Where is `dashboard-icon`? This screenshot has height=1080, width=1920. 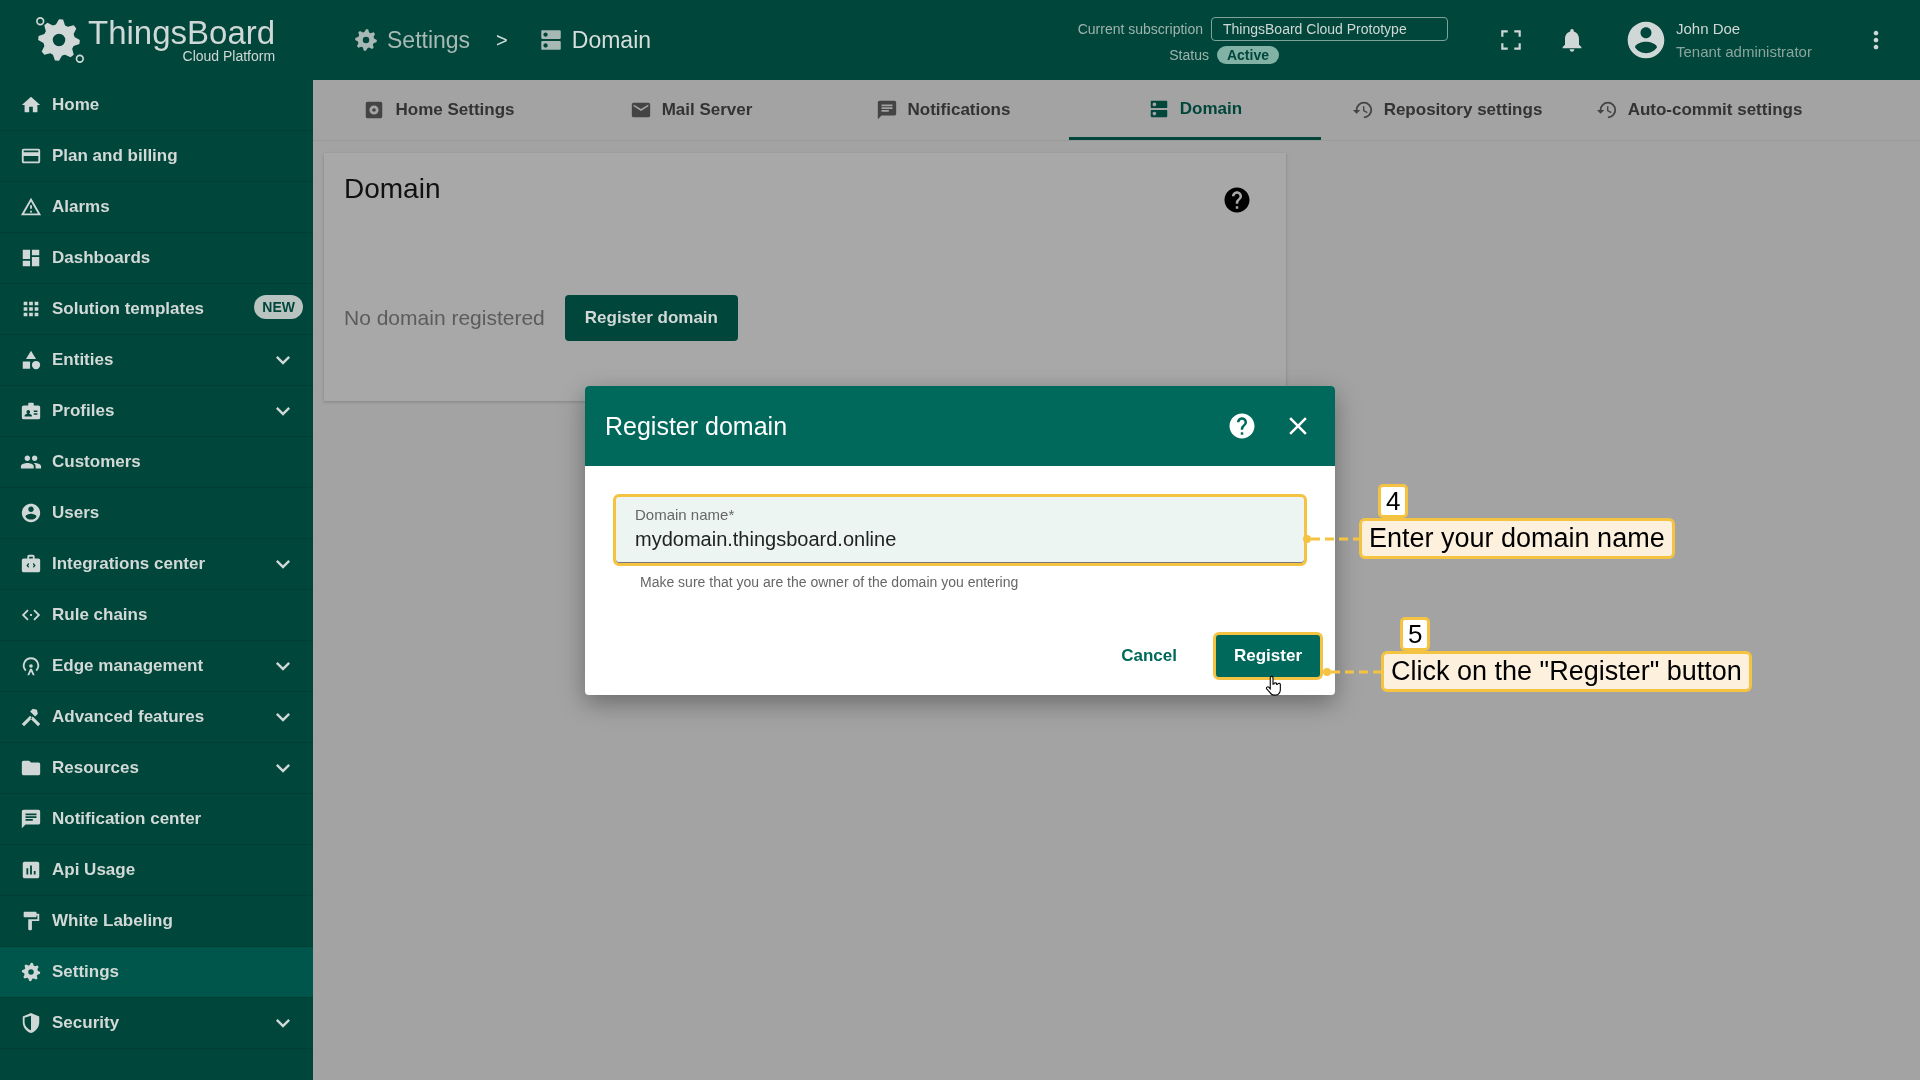 dashboard-icon is located at coordinates (31, 258).